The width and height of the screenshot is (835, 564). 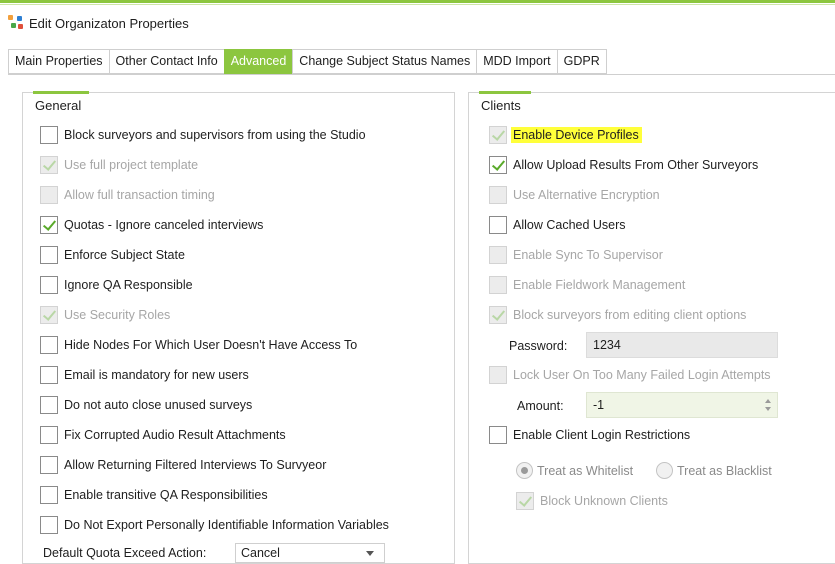 I want to click on tab-advanced: Advanced, so click(x=258, y=61).